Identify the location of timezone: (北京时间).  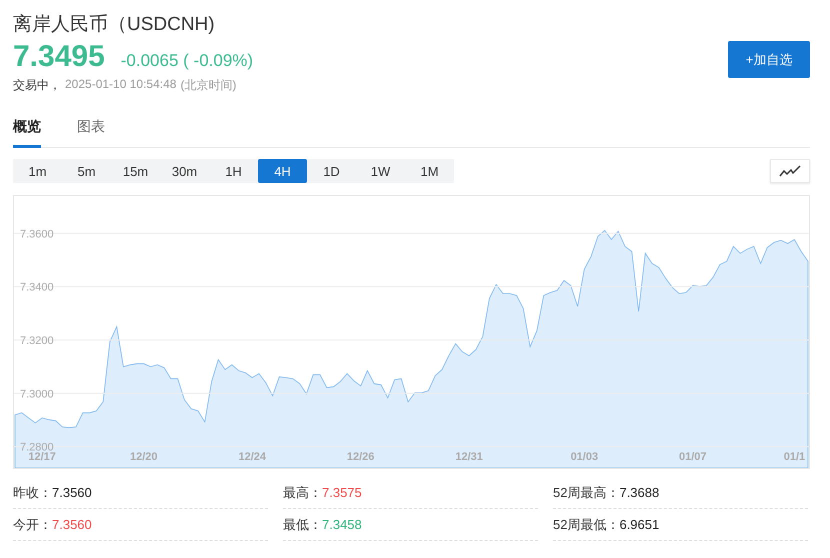
(208, 85).